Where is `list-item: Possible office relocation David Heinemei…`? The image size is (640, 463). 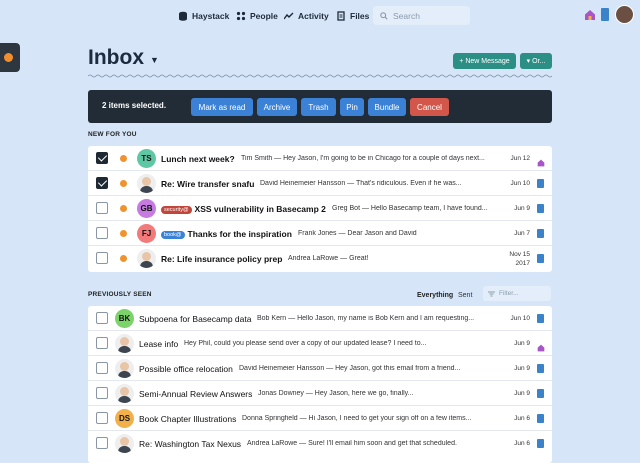 list-item: Possible office relocation David Heinemei… is located at coordinates (320, 368).